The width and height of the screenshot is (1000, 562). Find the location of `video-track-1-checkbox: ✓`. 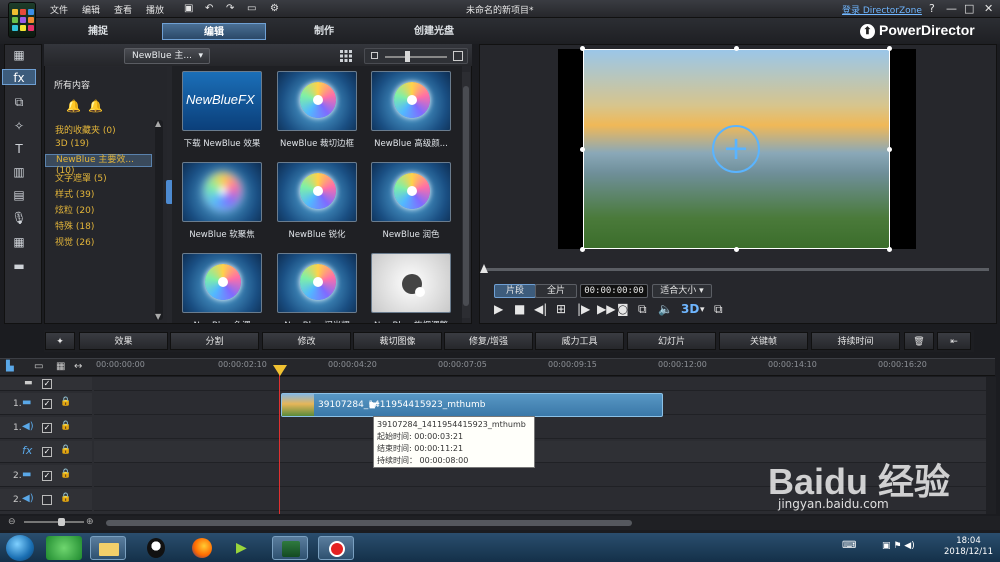

video-track-1-checkbox: ✓ is located at coordinates (47, 404).